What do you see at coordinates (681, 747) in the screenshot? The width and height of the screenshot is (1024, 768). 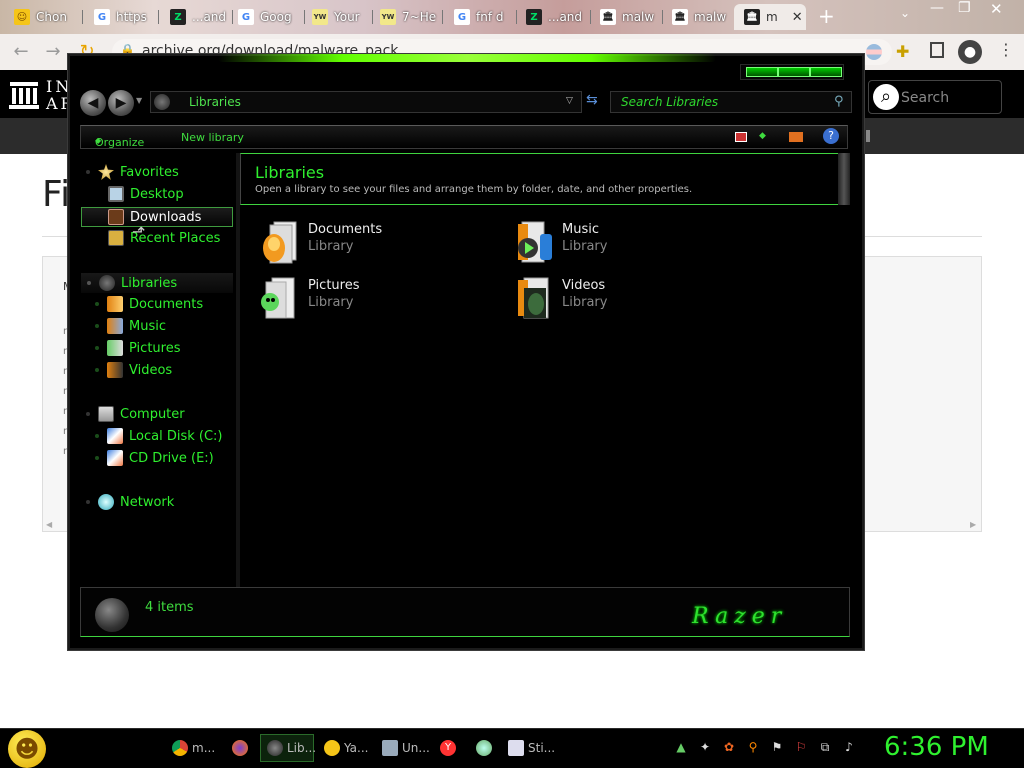 I see `tray-shield-icon: ▲` at bounding box center [681, 747].